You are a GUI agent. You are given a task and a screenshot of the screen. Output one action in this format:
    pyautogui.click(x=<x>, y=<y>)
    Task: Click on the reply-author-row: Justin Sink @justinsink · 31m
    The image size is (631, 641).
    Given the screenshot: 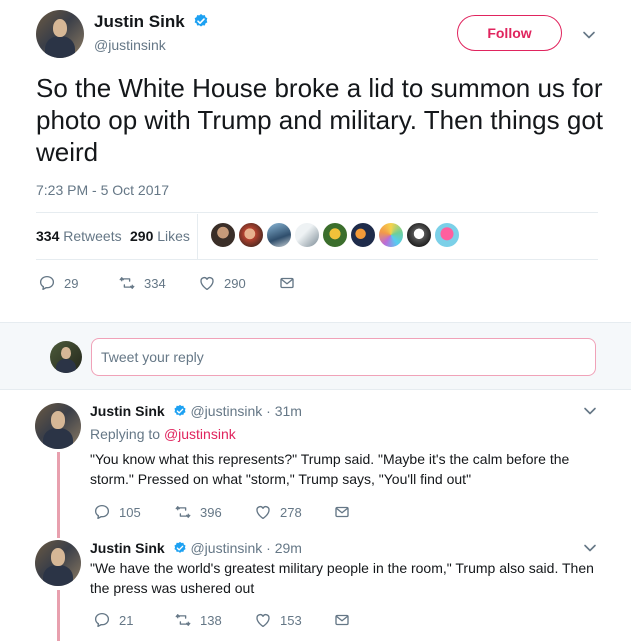 What is the action you would take?
    pyautogui.click(x=196, y=411)
    